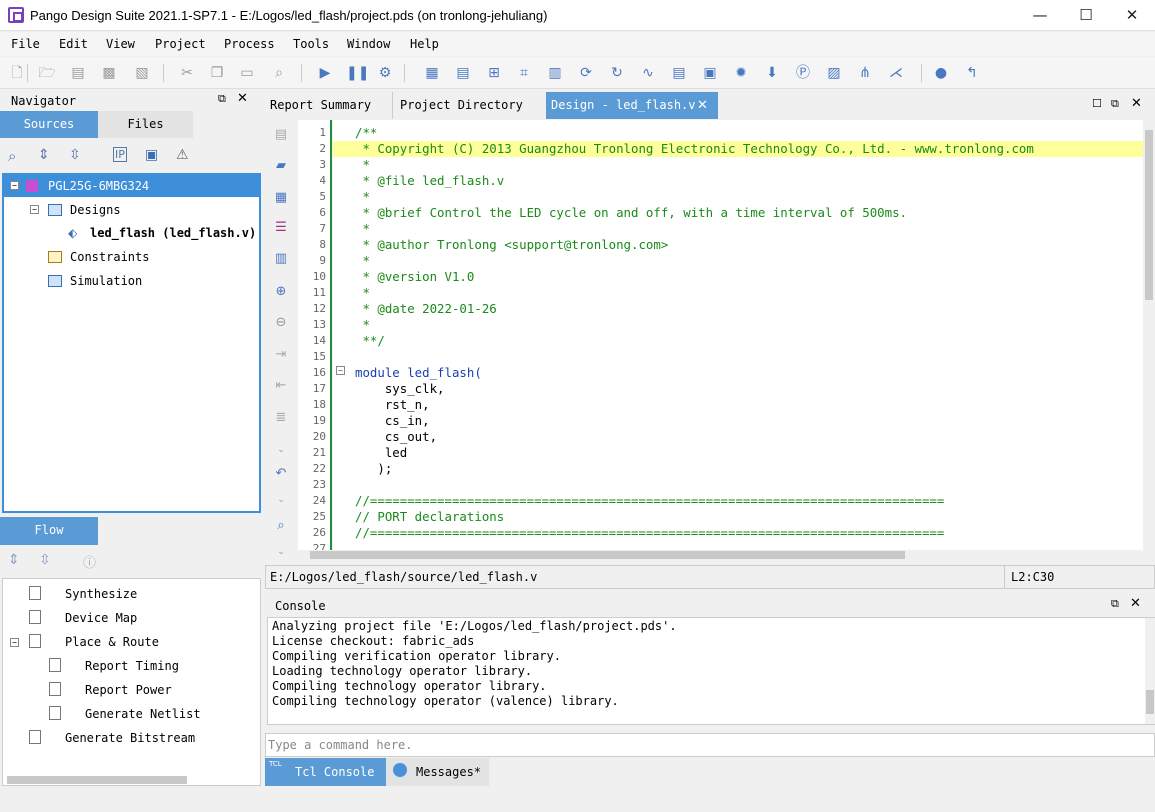  I want to click on cut-icon: ✂, so click(187, 73).